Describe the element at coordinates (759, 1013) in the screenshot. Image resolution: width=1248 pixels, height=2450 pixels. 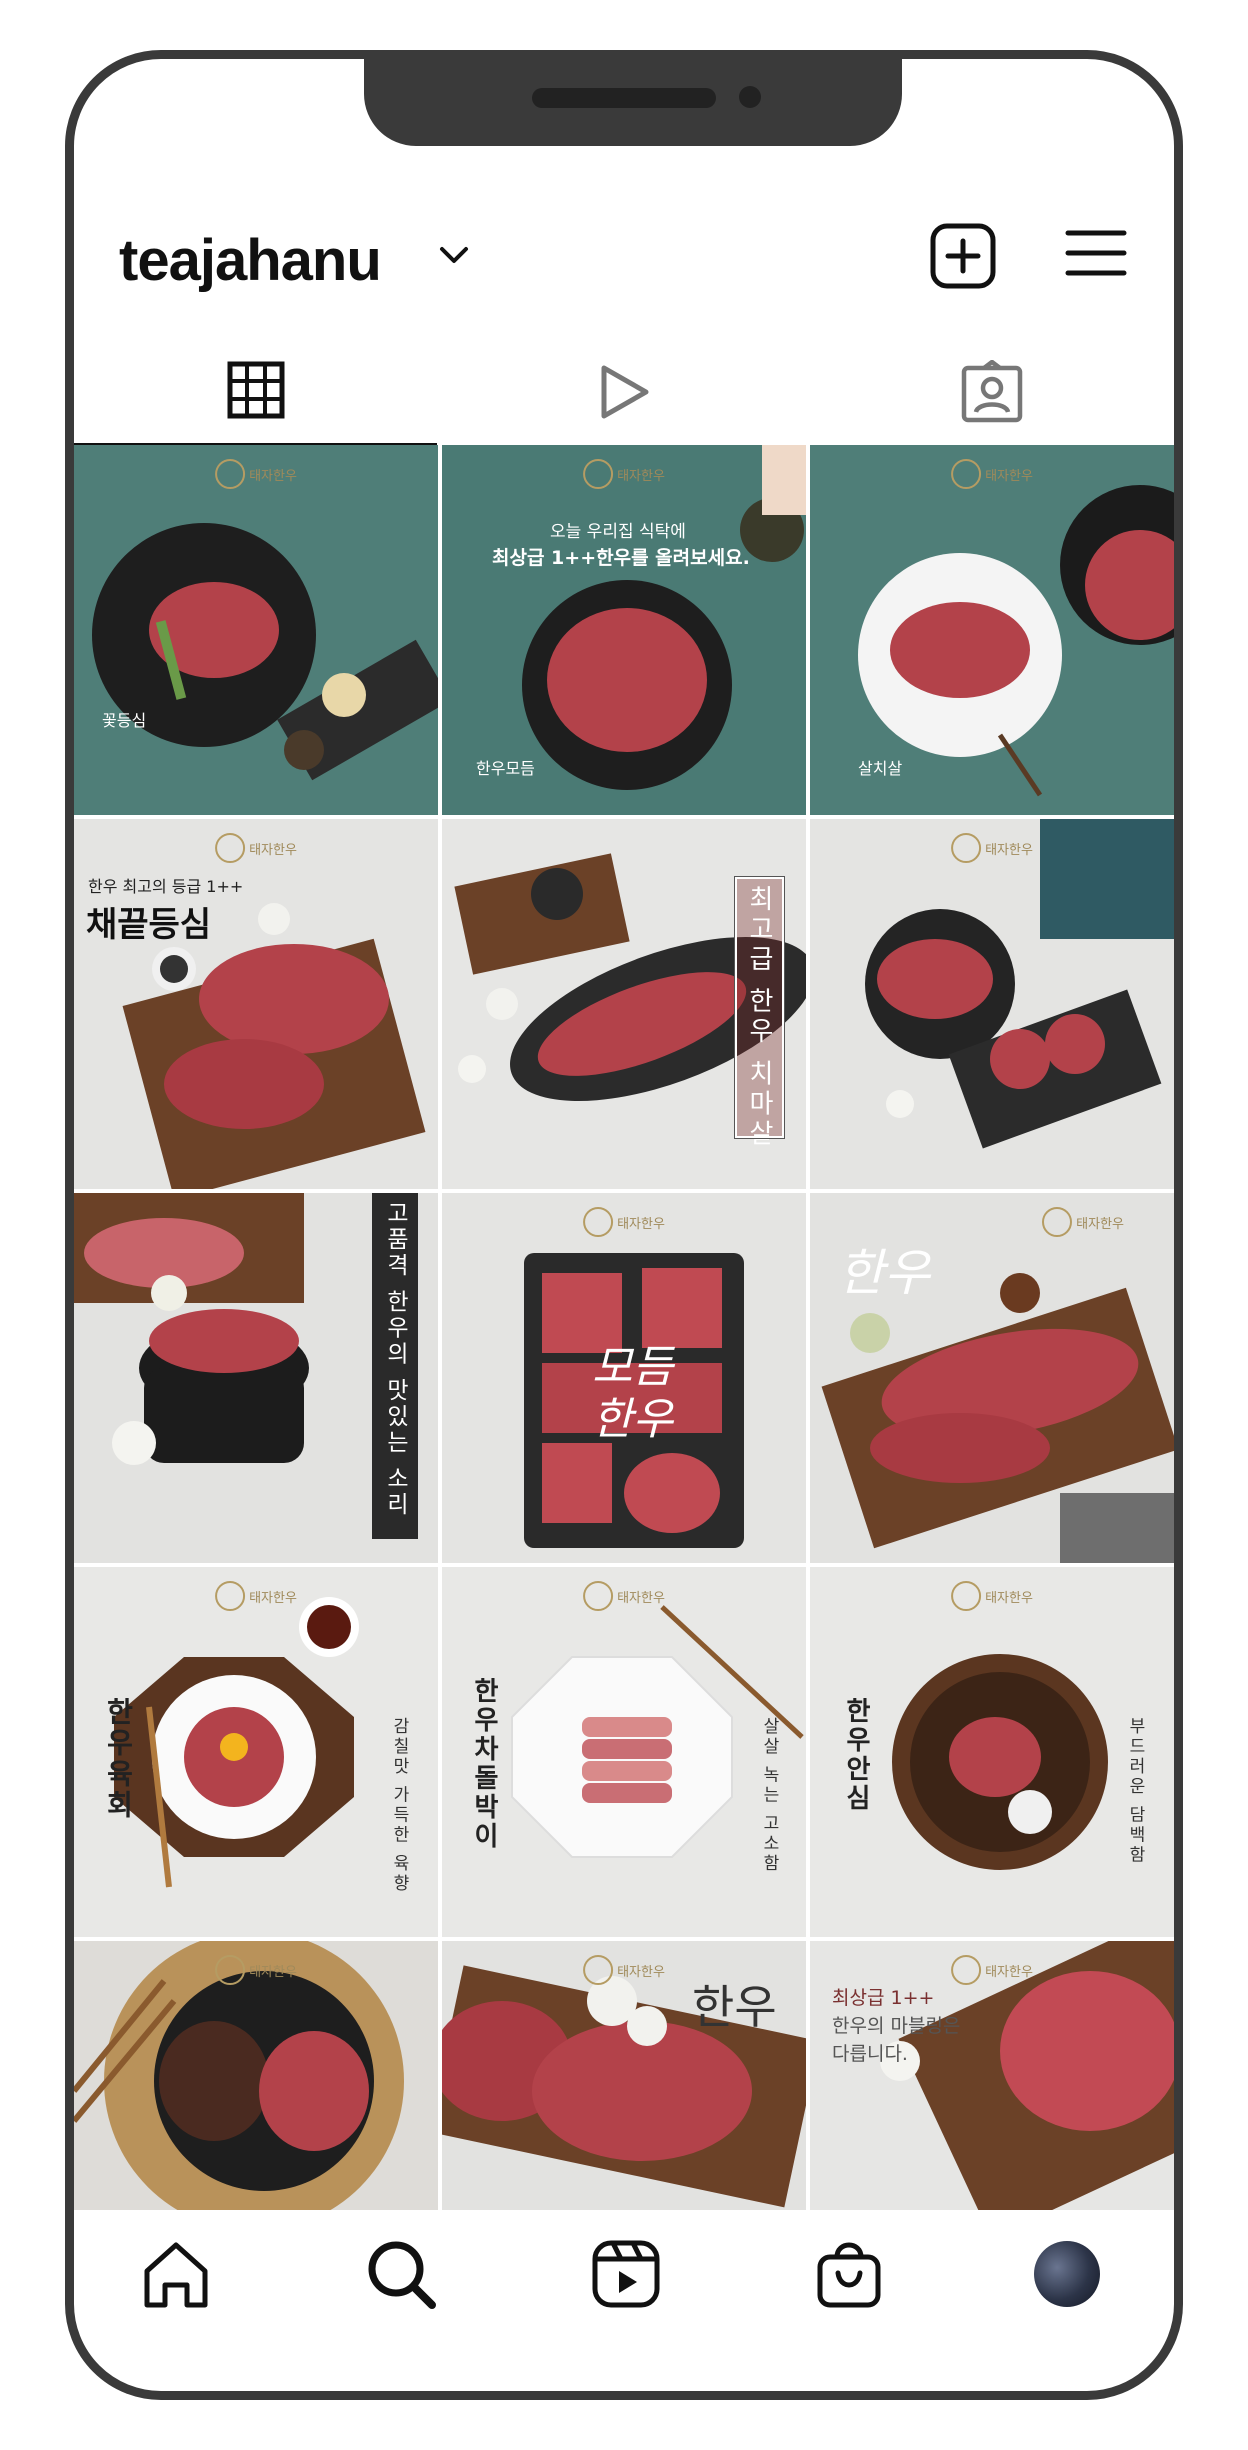
I see `post-vertical-title: 최고급 한우 치마살` at that location.